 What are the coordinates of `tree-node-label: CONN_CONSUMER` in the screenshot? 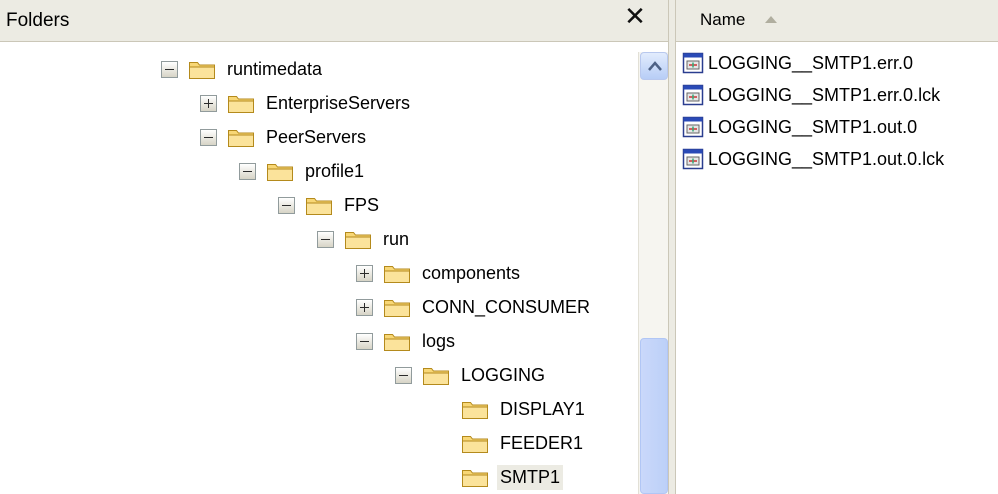 It's located at (506, 307).